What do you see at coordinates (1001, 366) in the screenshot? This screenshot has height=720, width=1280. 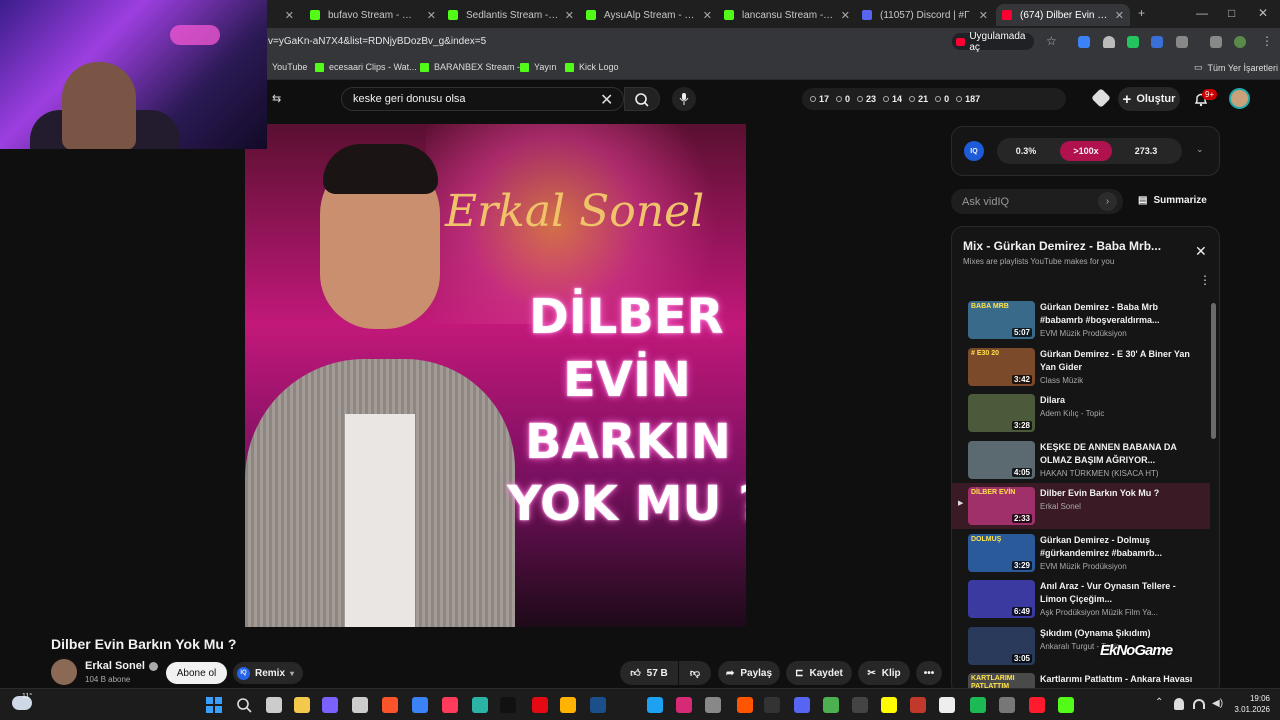 I see `playlist-thumbnail: # E30 20 3:42` at bounding box center [1001, 366].